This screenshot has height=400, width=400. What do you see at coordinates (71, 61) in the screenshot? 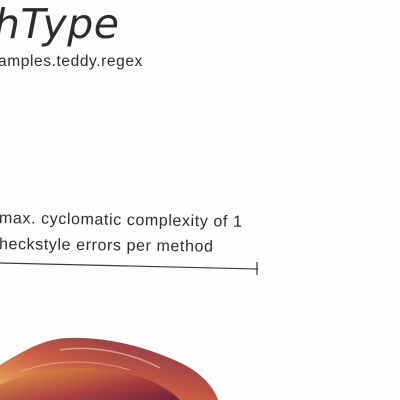
I see `package-name: amples.teddy.regex` at bounding box center [71, 61].